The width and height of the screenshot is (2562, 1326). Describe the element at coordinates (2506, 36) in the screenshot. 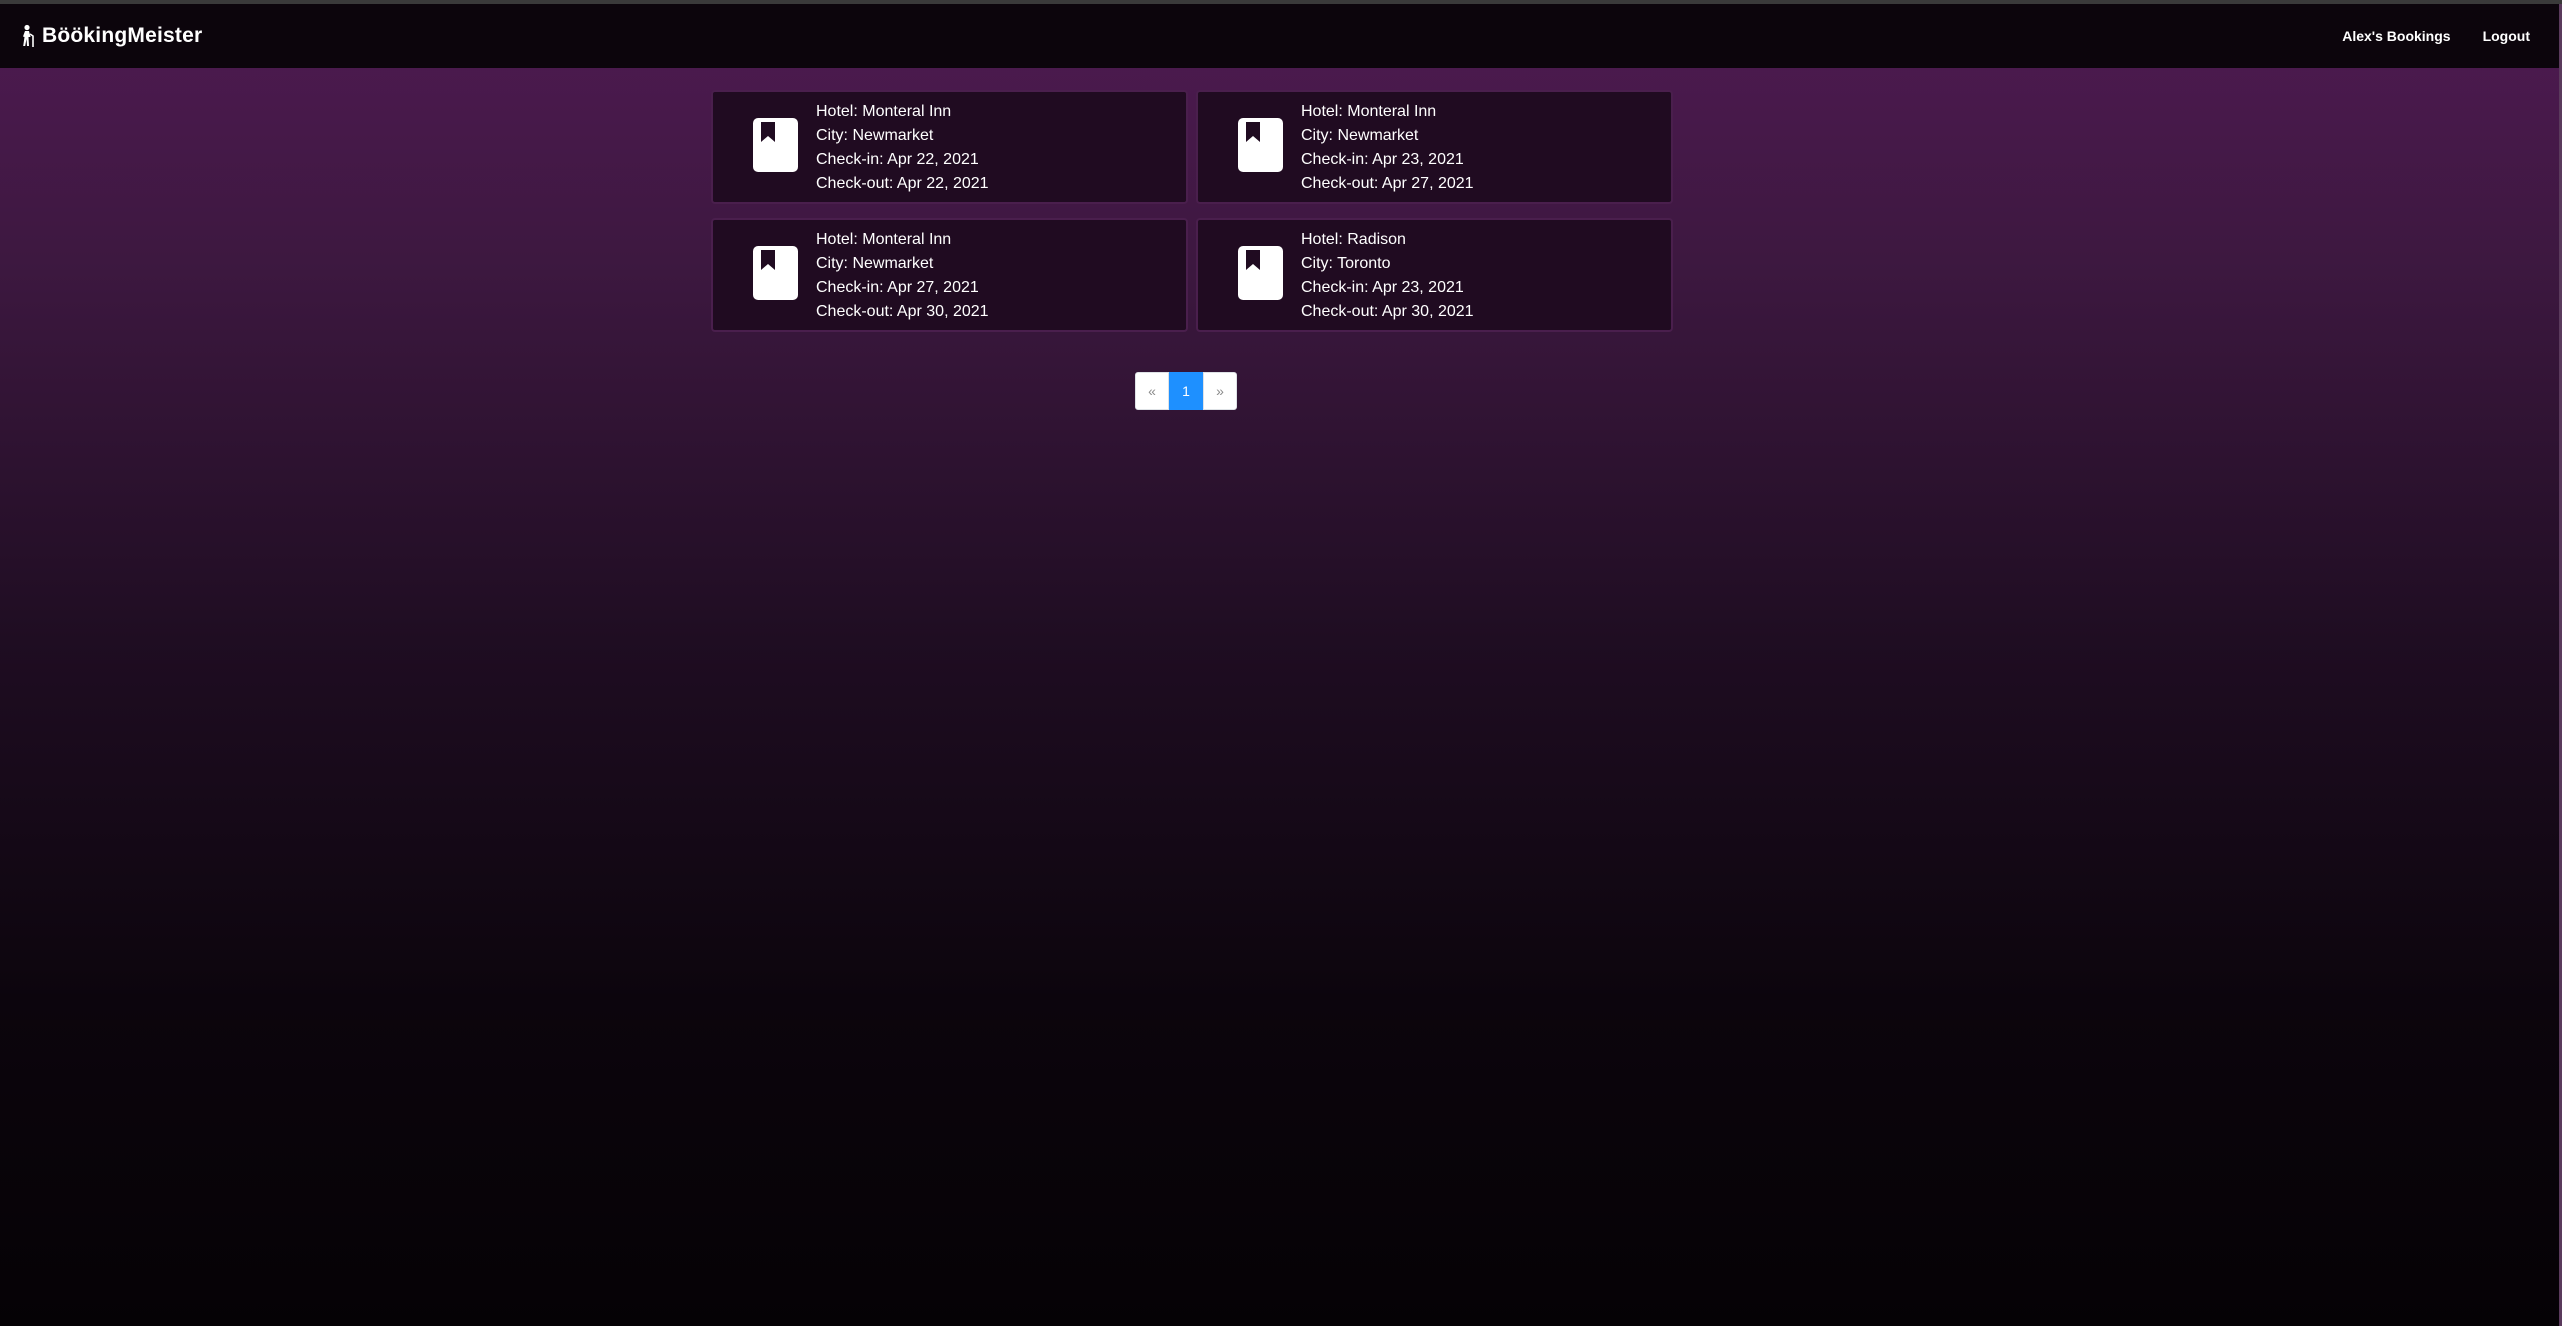

I see `nav-link-logout: Logout` at that location.